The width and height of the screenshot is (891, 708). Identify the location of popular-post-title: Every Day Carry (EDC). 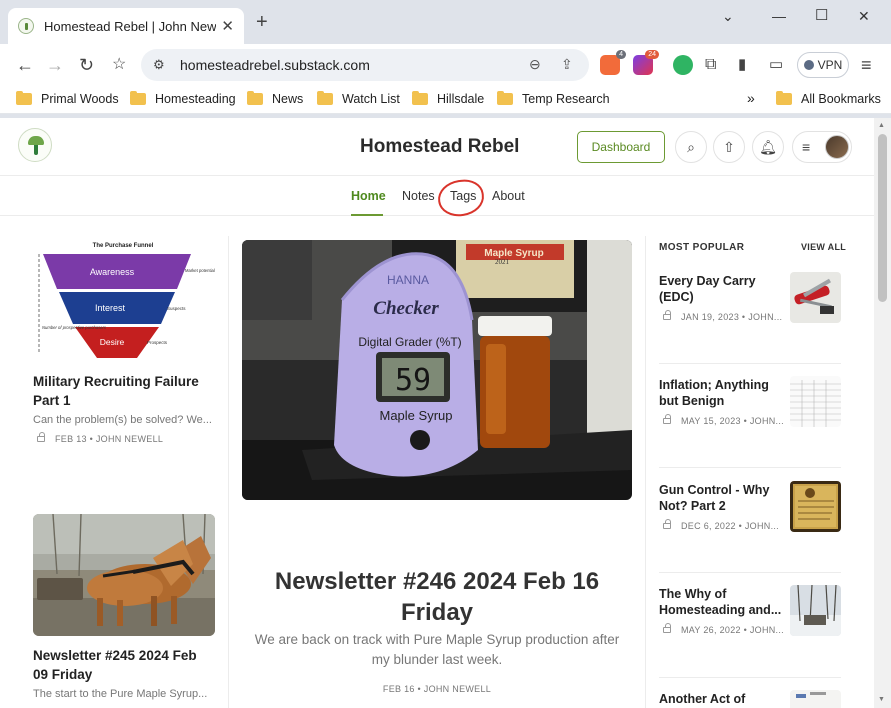
(721, 289).